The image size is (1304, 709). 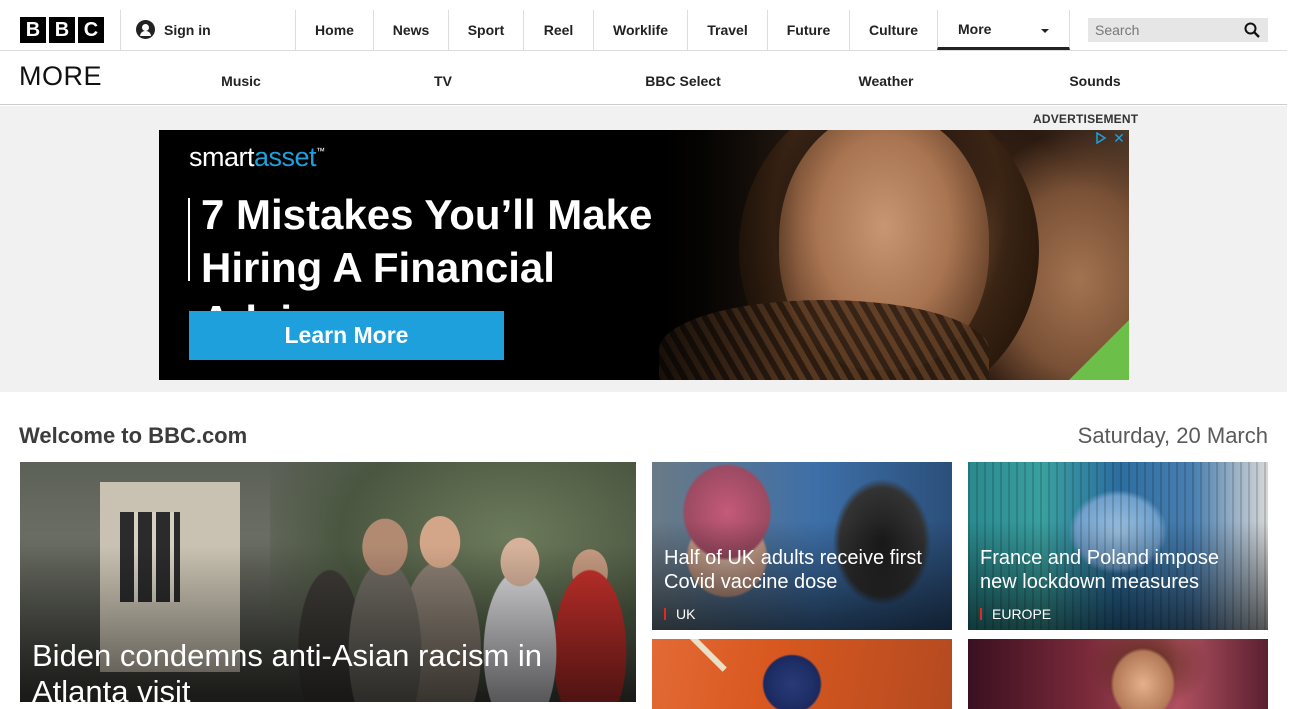 I want to click on brand-part2: asset, so click(x=285, y=157).